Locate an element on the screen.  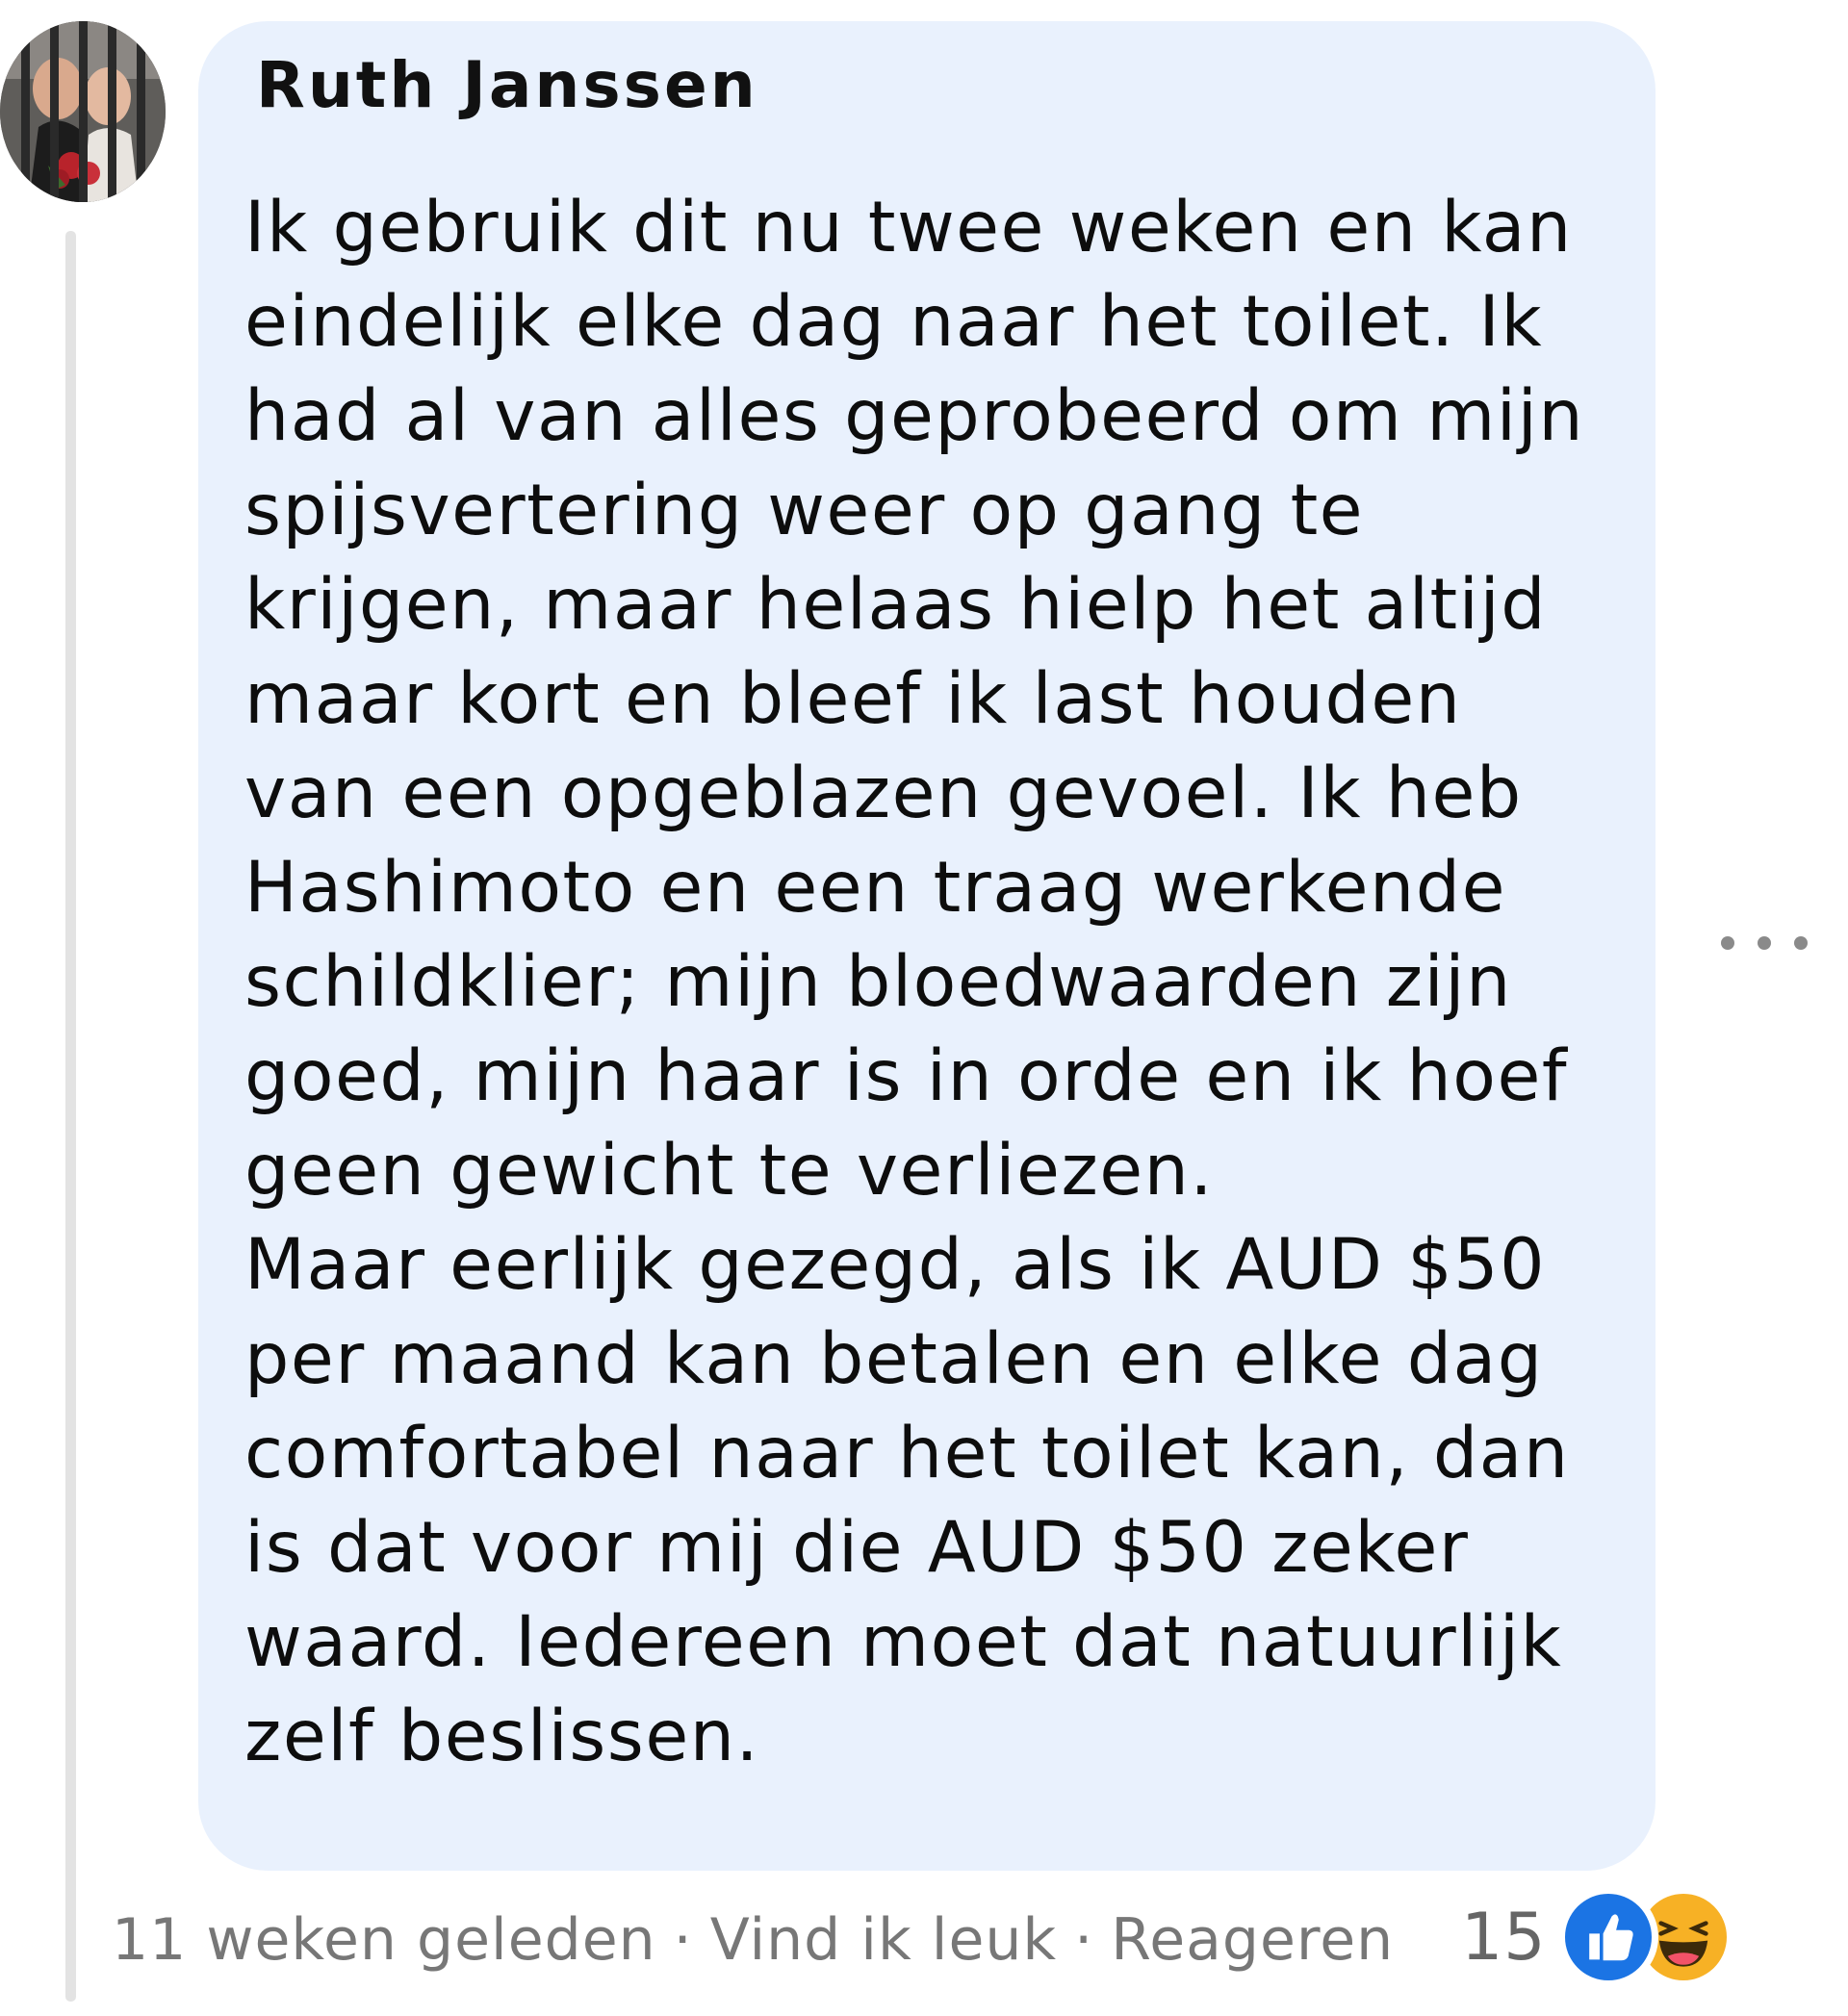
comment-text-line: goed, mijn haar is in orde en ik hoef is located at coordinates (906, 1076).